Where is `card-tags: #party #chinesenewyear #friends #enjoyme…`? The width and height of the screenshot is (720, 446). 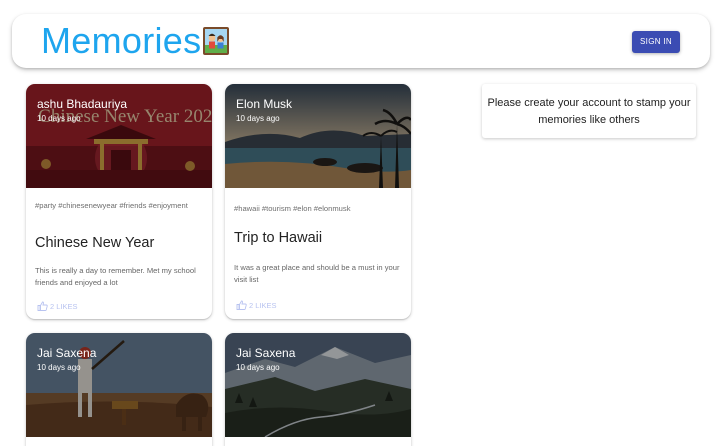 card-tags: #party #chinesenewyear #friends #enjoyme… is located at coordinates (111, 205).